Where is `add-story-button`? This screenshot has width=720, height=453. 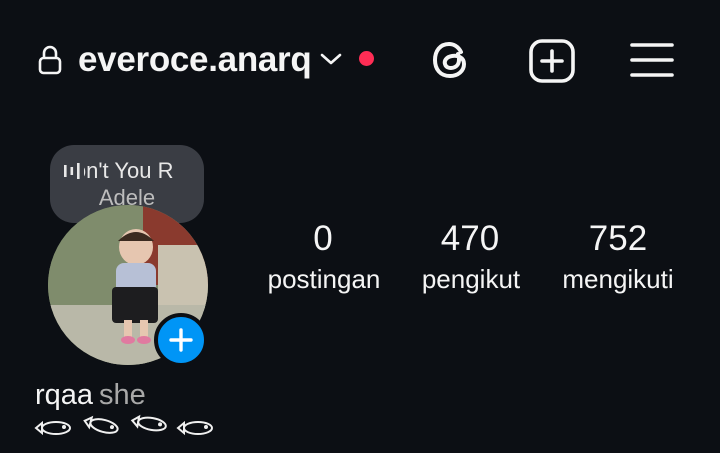 add-story-button is located at coordinates (181, 340).